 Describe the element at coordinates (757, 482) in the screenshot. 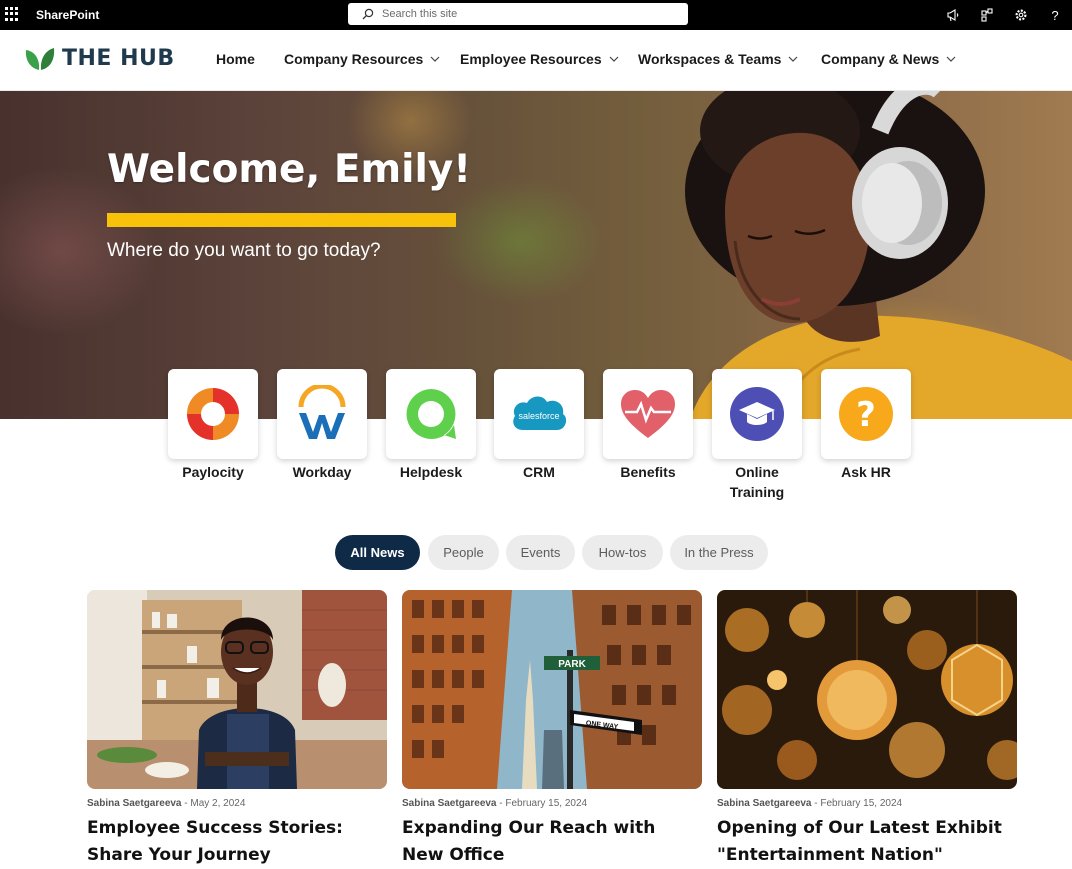

I see `quick-link-label: Online Training` at that location.